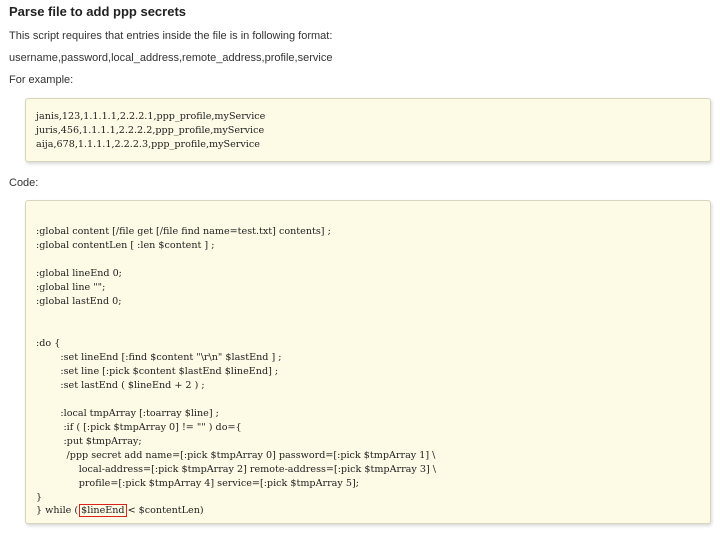 Image resolution: width=720 pixels, height=539 pixels. I want to click on code-line: :global lineEnd 0;, so click(79, 273).